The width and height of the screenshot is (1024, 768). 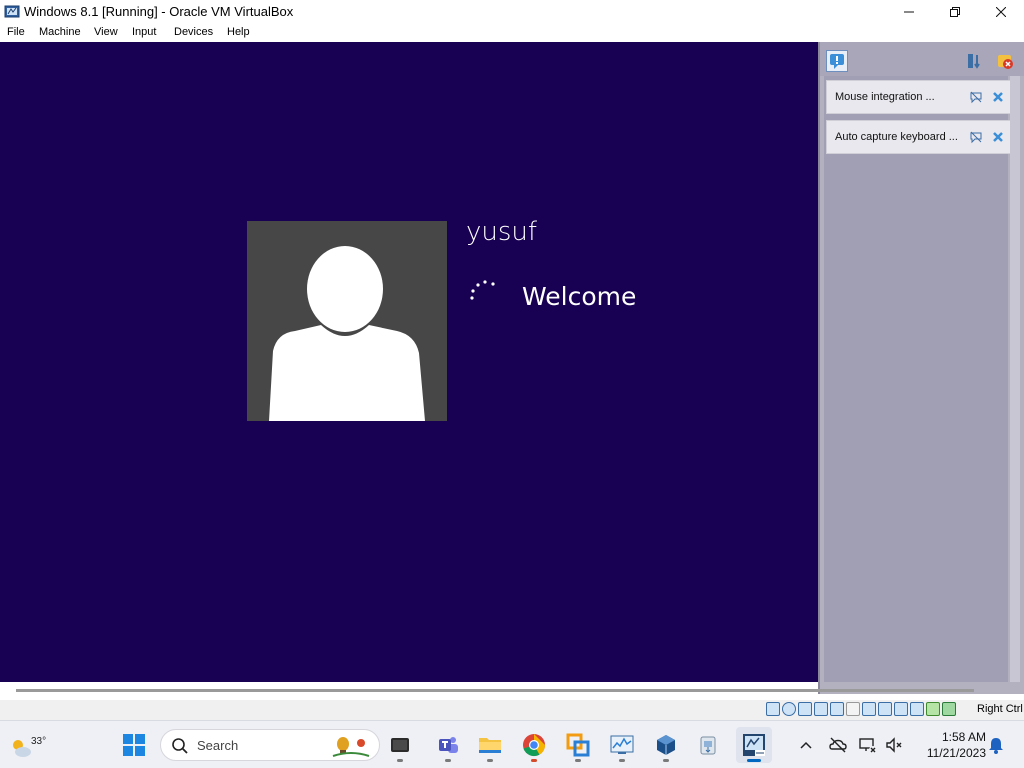 What do you see at coordinates (773, 709) in the screenshot?
I see `hard-disk-icon` at bounding box center [773, 709].